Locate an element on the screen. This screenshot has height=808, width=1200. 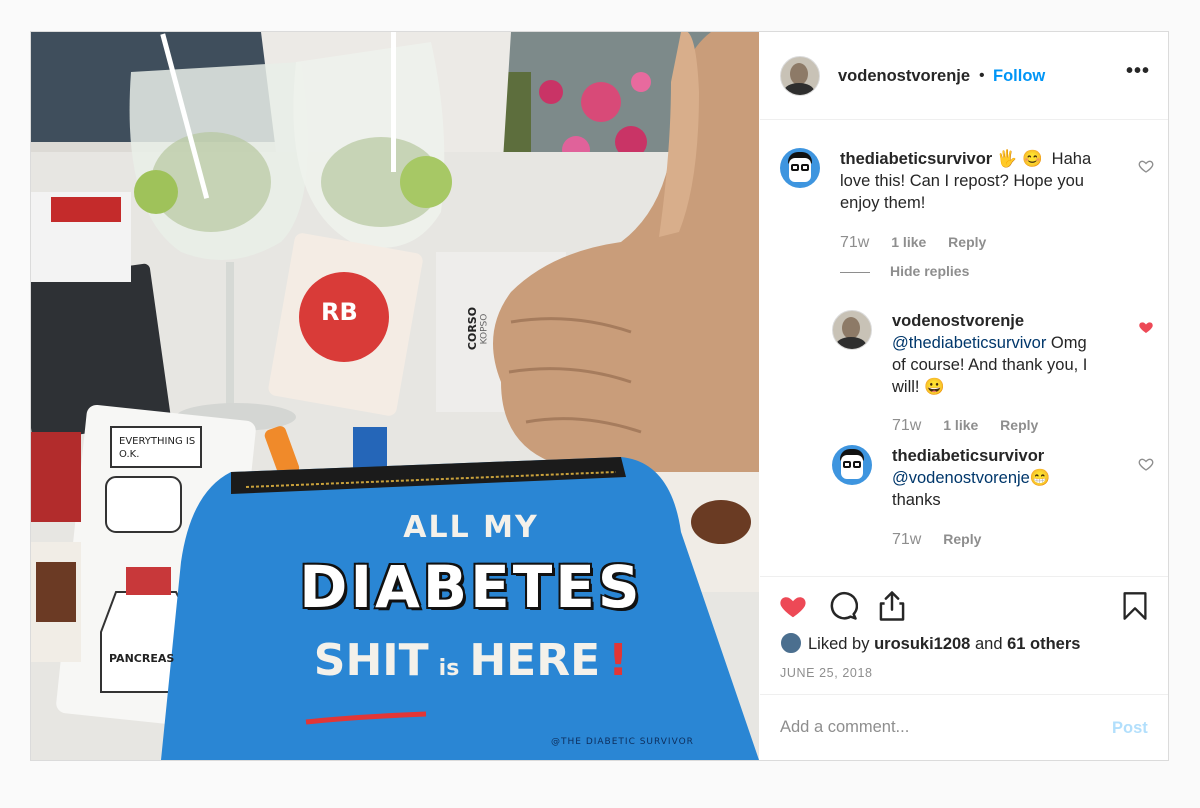
pouch-footer: @THE DIABETIC SURVIVOR is located at coordinates (622, 742).